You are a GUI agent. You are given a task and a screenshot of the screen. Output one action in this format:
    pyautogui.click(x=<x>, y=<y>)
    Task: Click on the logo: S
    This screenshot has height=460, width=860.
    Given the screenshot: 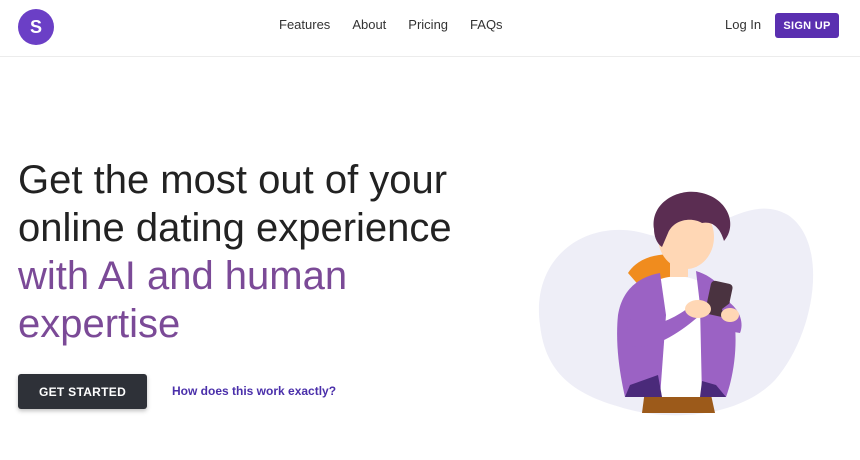 What is the action you would take?
    pyautogui.click(x=36, y=27)
    